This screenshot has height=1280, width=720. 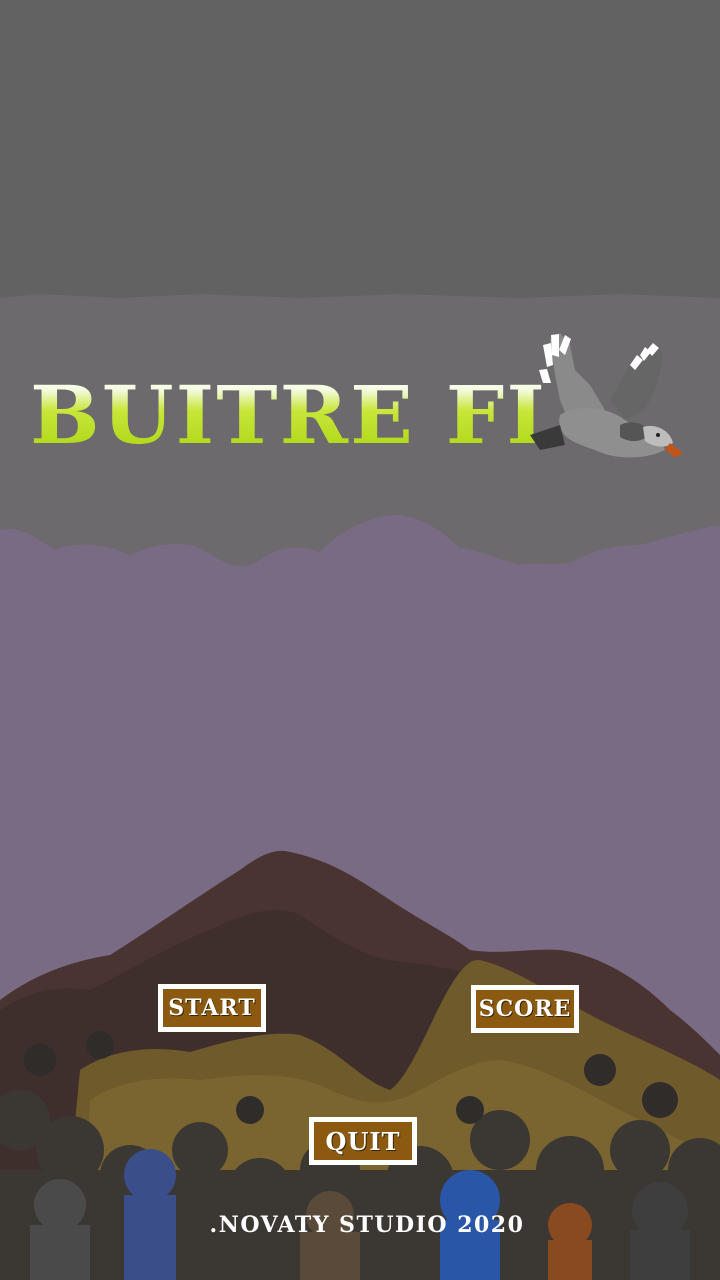 I want to click on vulture-icon, so click(x=606, y=395).